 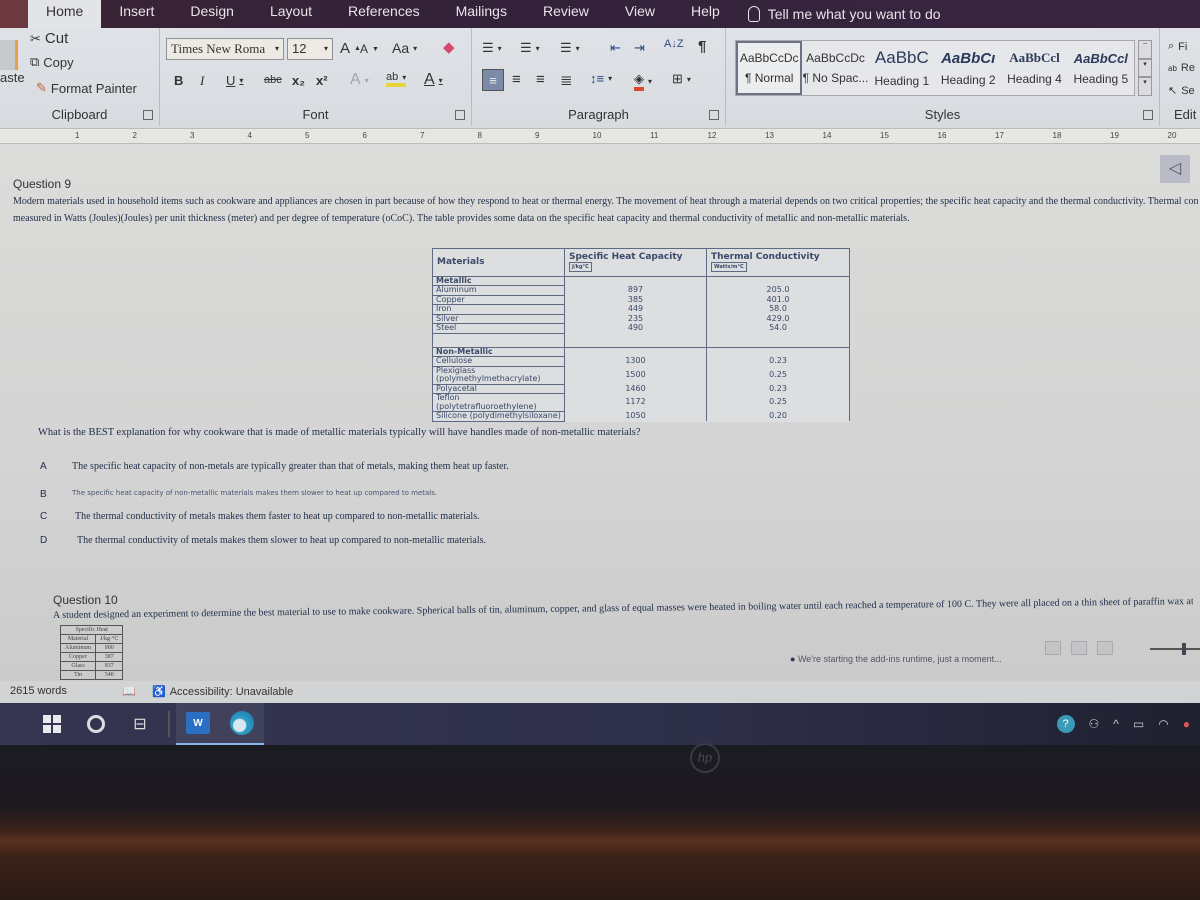 What do you see at coordinates (530, 48) in the screenshot?
I see `numbering-button: ☰ ▾` at bounding box center [530, 48].